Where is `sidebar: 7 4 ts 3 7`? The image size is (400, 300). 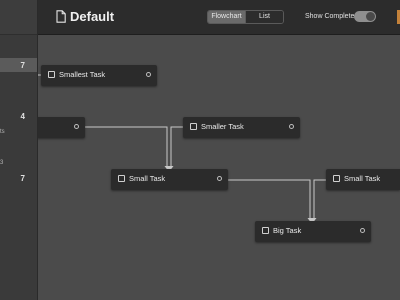
sidebar: 7 4 ts 3 7 is located at coordinates (19, 150).